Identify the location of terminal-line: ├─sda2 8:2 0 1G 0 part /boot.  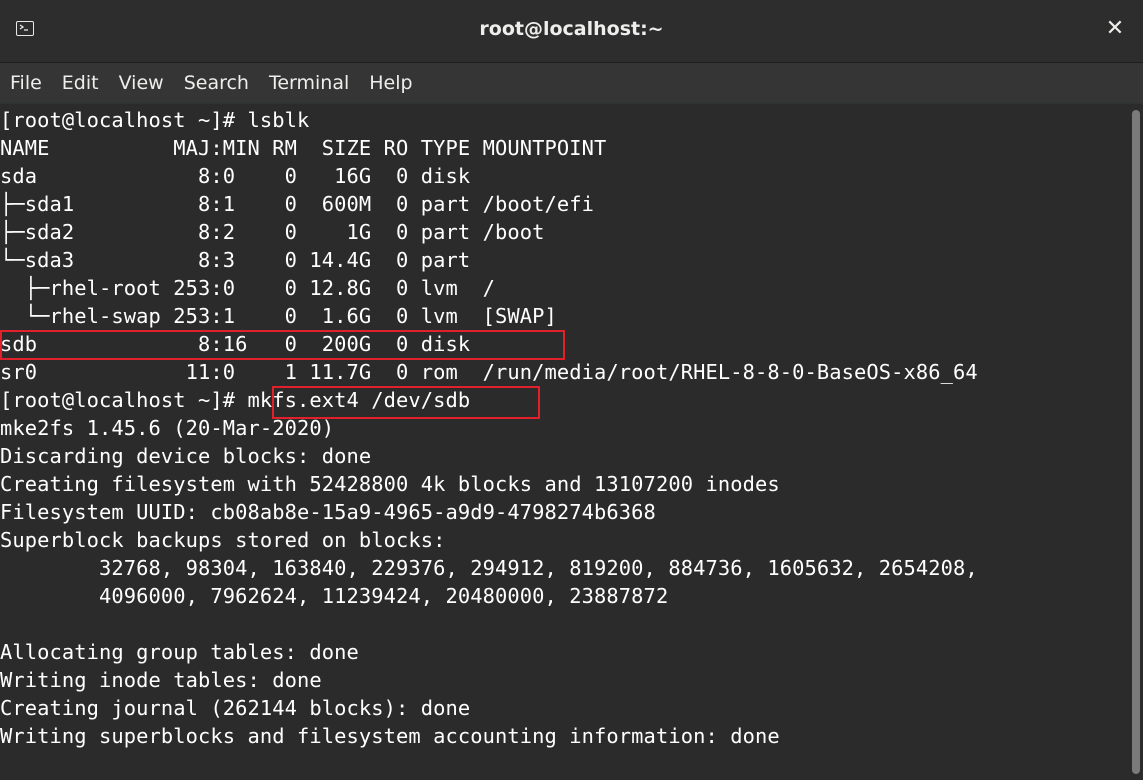
(272, 232).